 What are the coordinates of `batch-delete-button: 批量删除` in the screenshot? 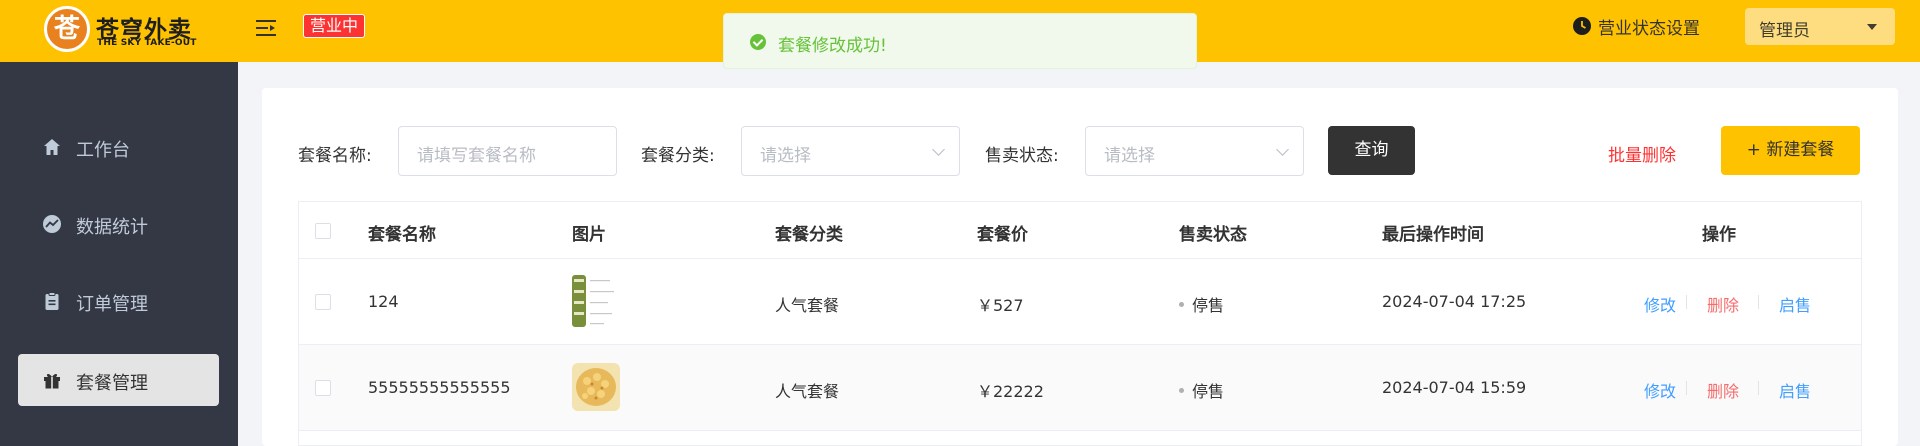 It's located at (1642, 153).